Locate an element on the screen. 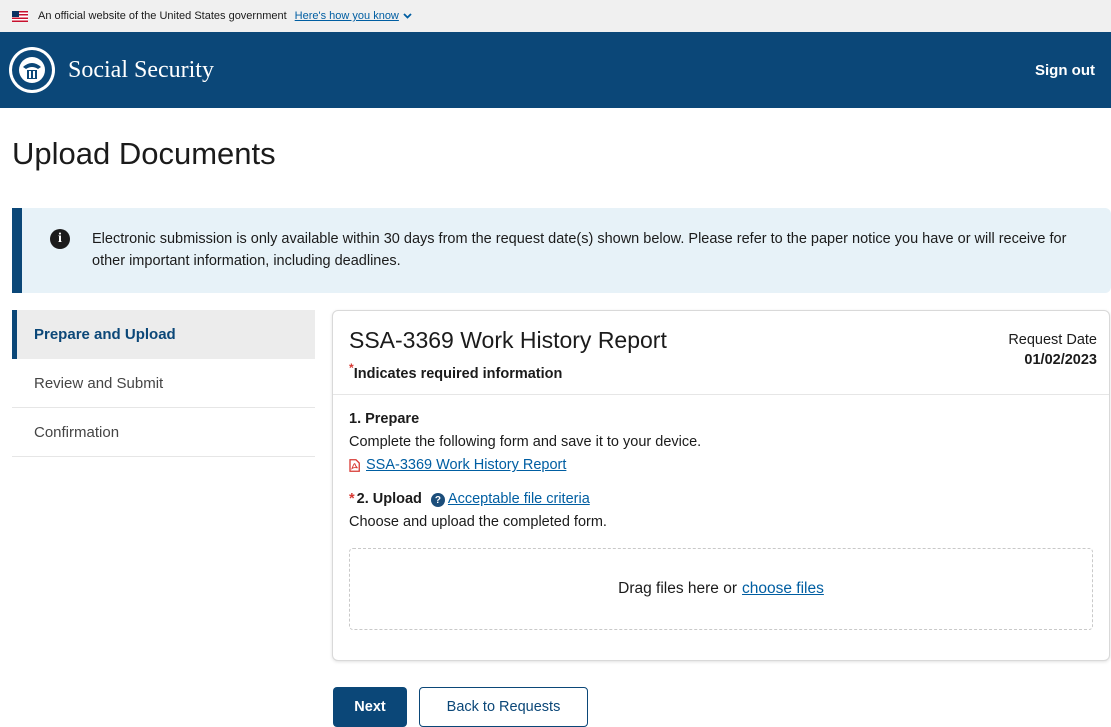  upload-step-row: * 2. Upload ? Acceptable file criteria is located at coordinates (721, 500).